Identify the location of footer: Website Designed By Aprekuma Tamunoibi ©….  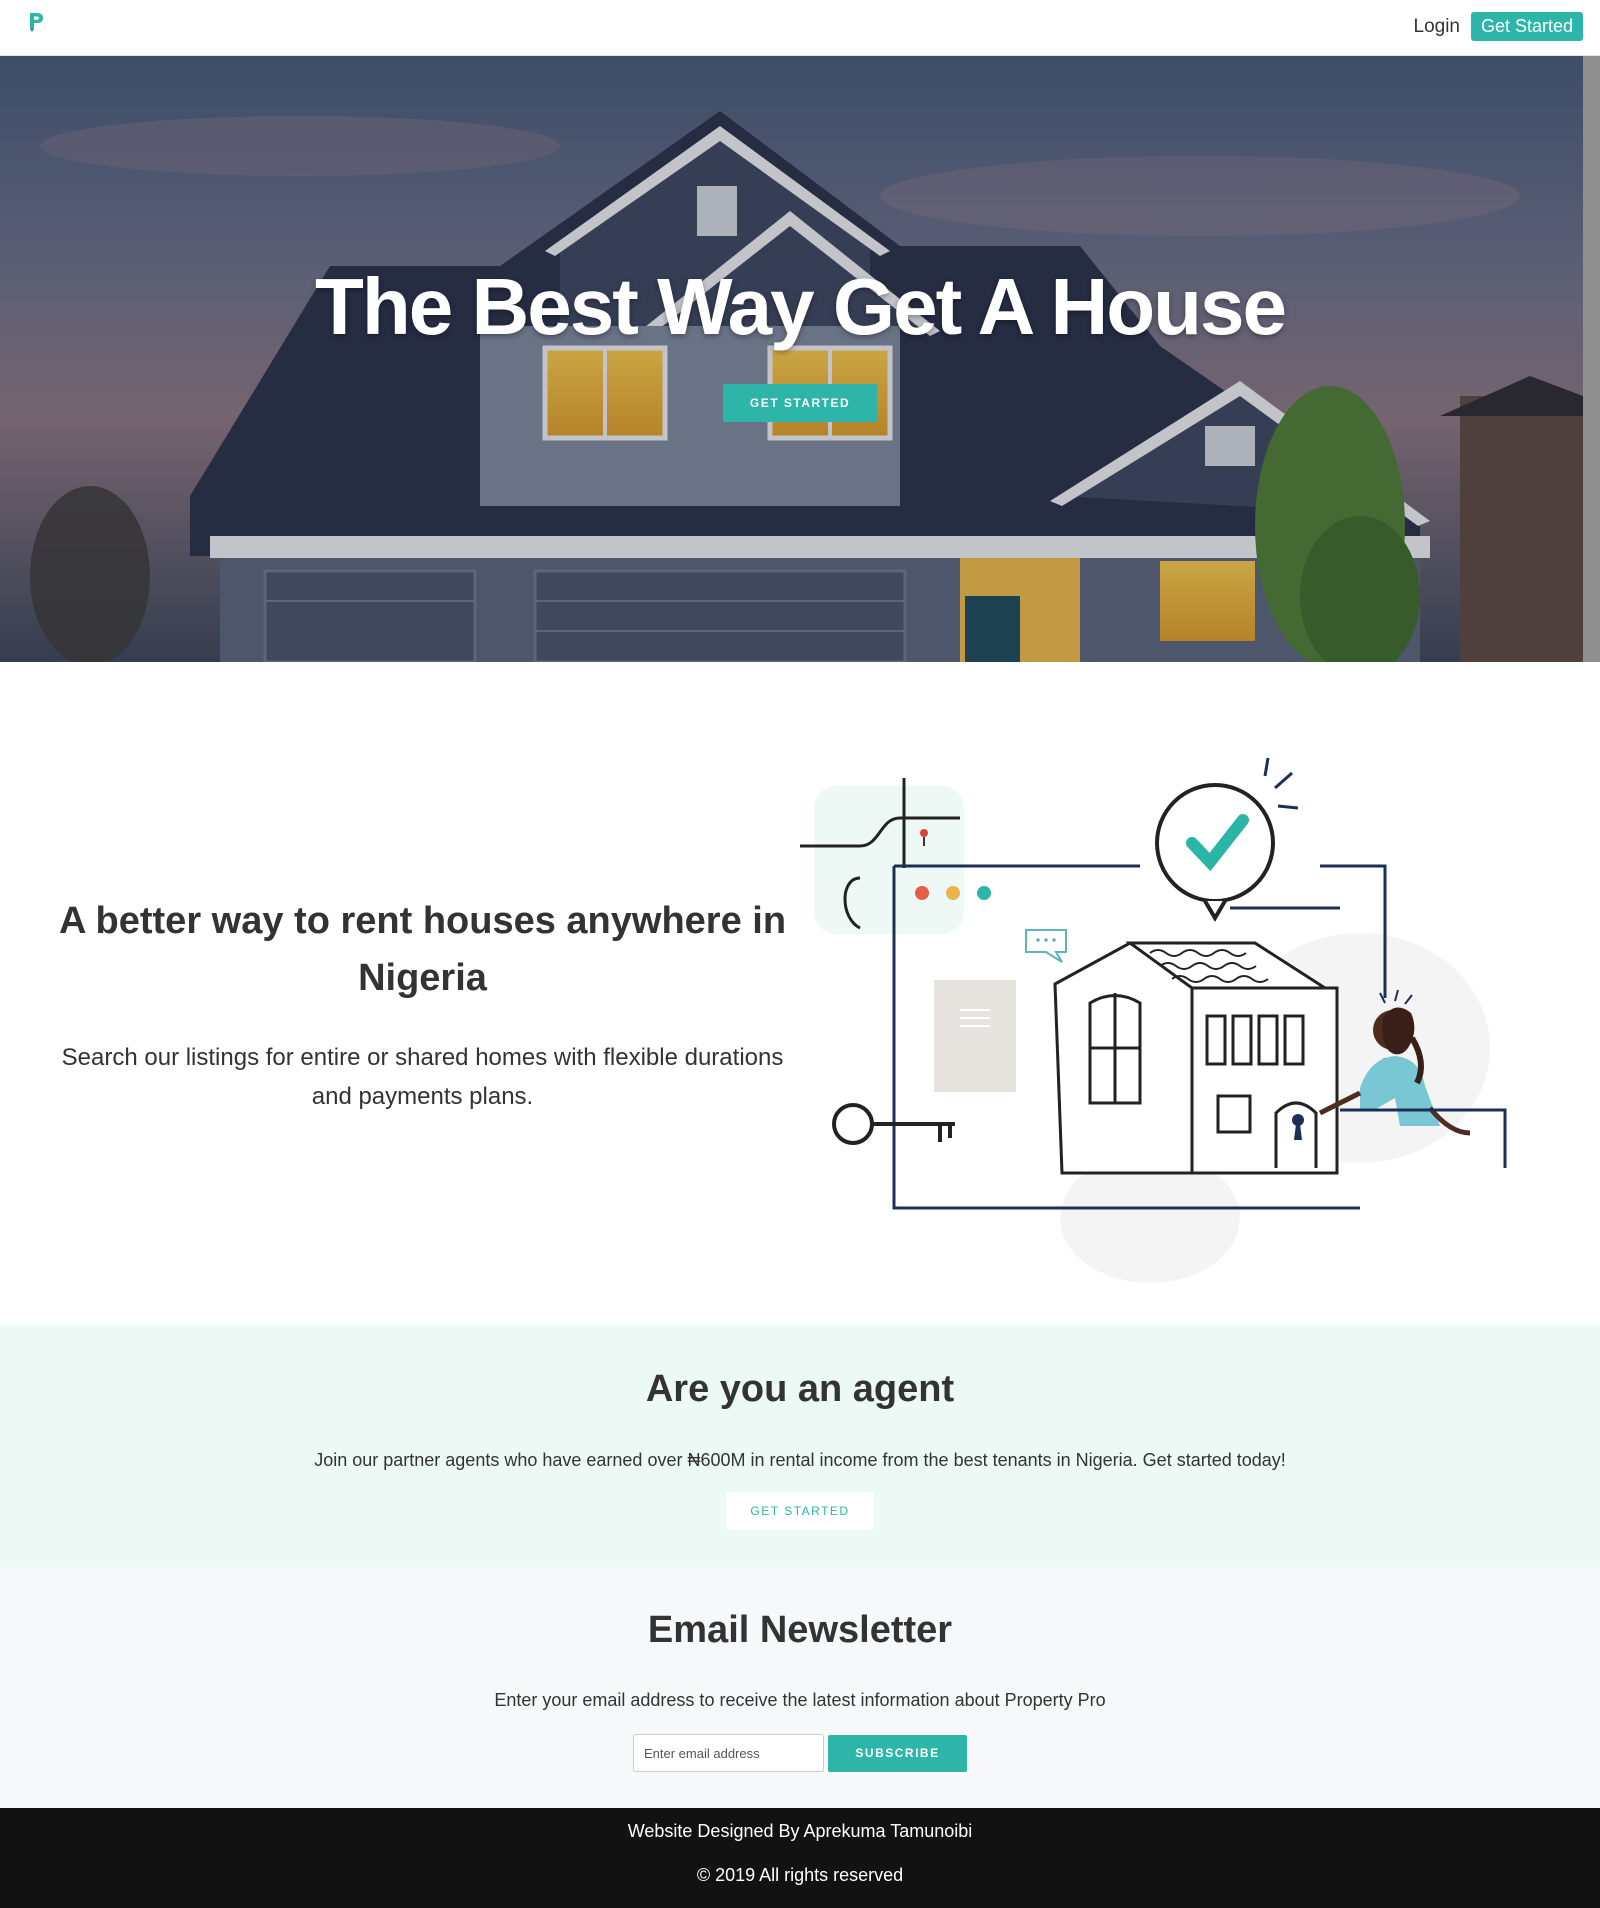
(800, 1858).